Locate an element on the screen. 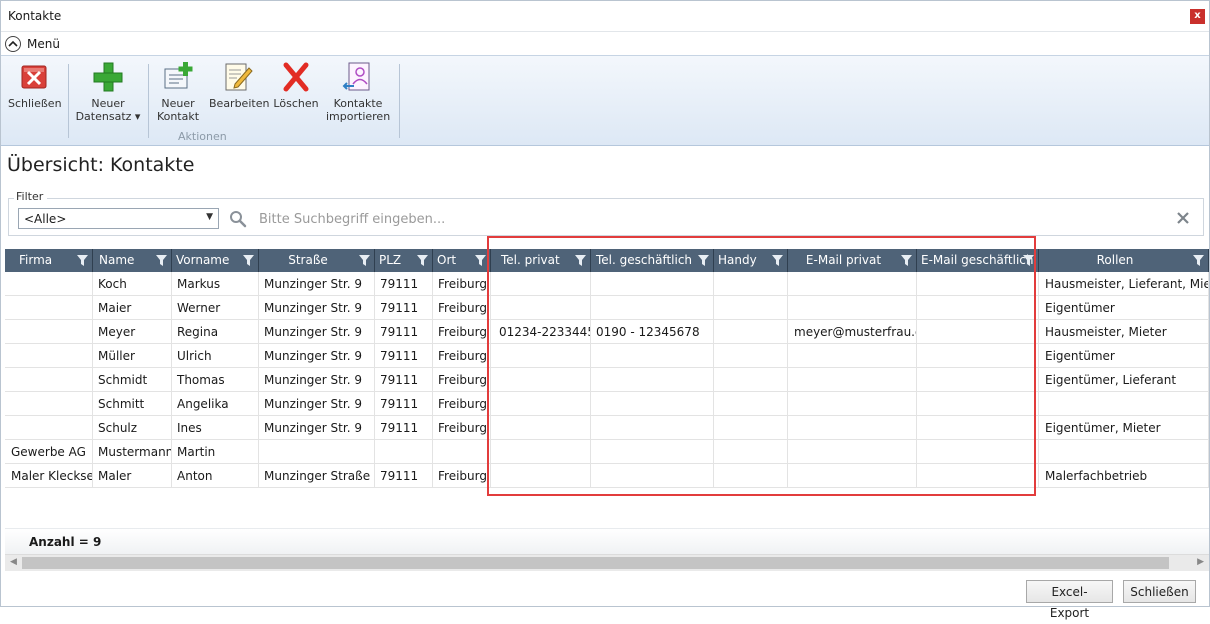  ribbon-separator is located at coordinates (148, 101).